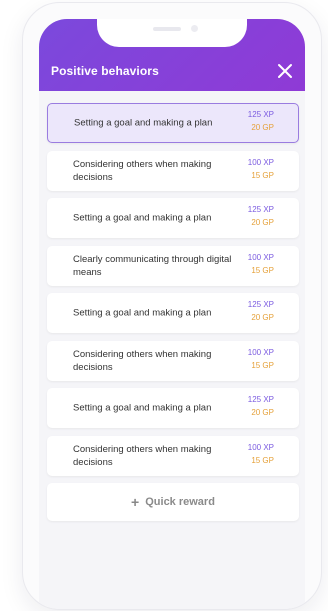 The width and height of the screenshot is (328, 611). What do you see at coordinates (135, 502) in the screenshot?
I see `plus-icon: +` at bounding box center [135, 502].